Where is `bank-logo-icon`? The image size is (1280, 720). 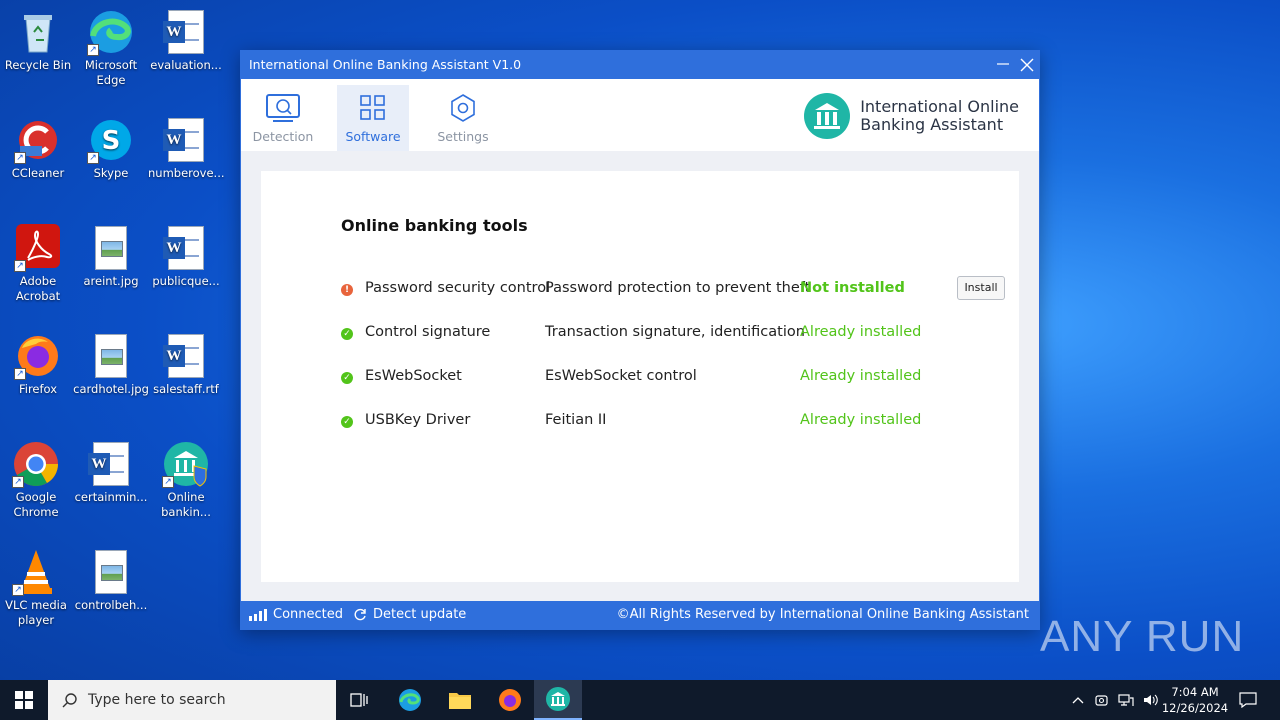 bank-logo-icon is located at coordinates (827, 116).